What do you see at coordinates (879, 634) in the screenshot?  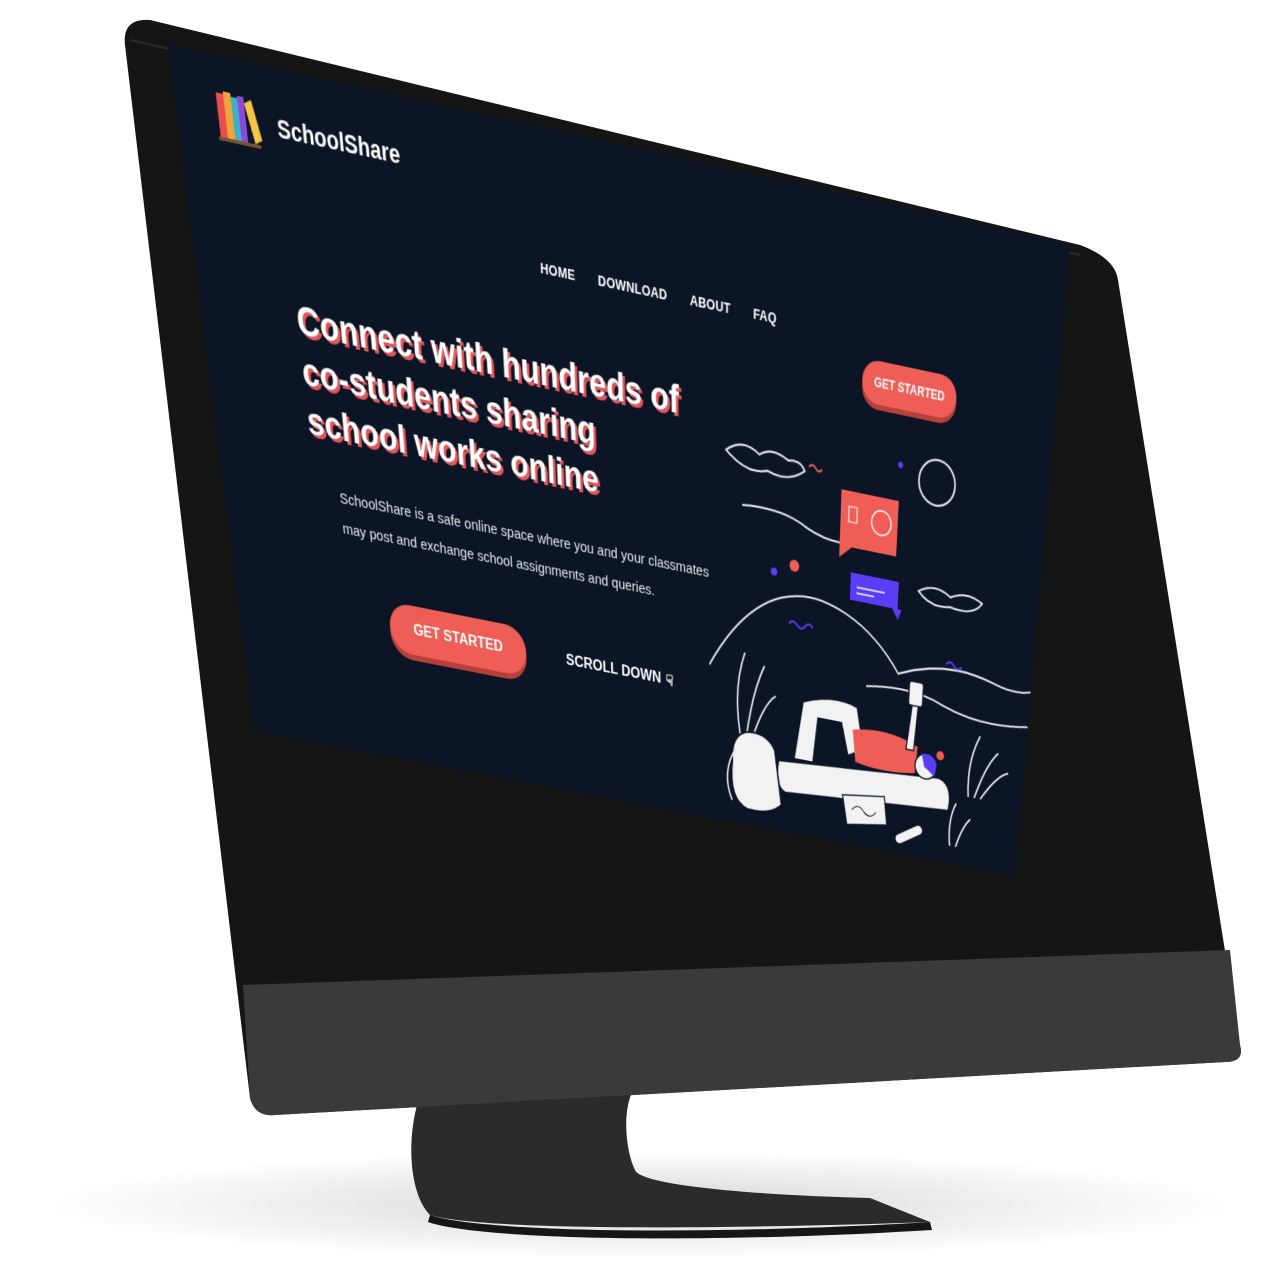 I see `student-reading-illustration` at bounding box center [879, 634].